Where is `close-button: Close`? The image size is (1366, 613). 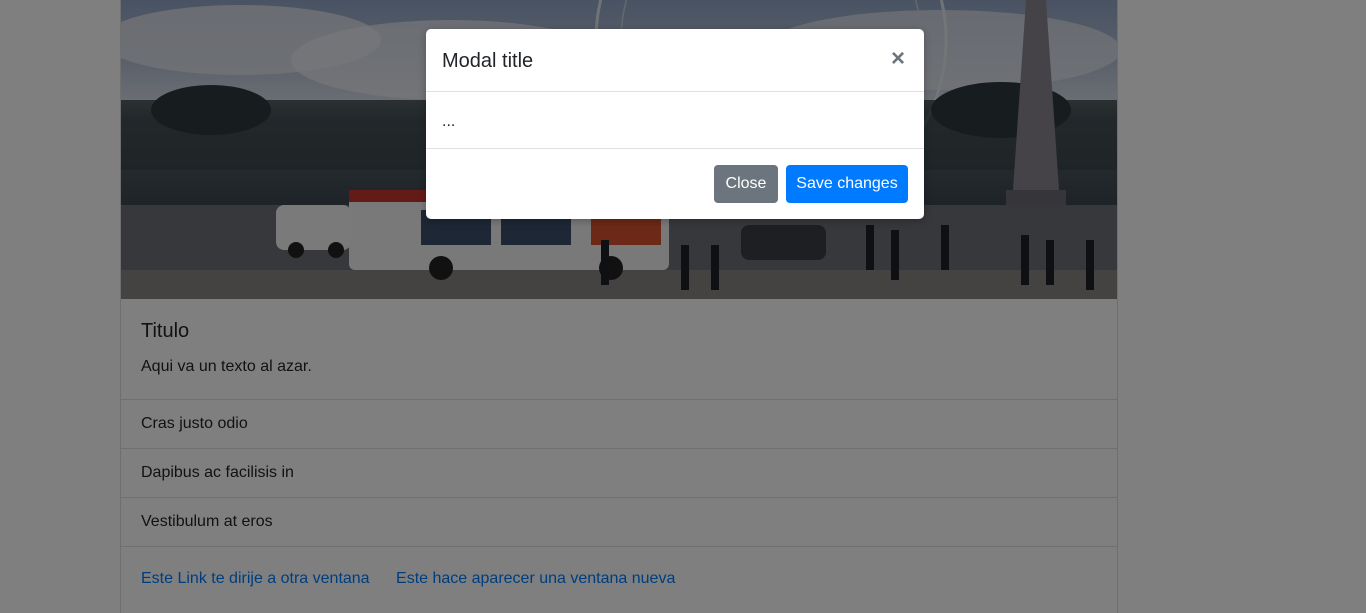 close-button: Close is located at coordinates (746, 184).